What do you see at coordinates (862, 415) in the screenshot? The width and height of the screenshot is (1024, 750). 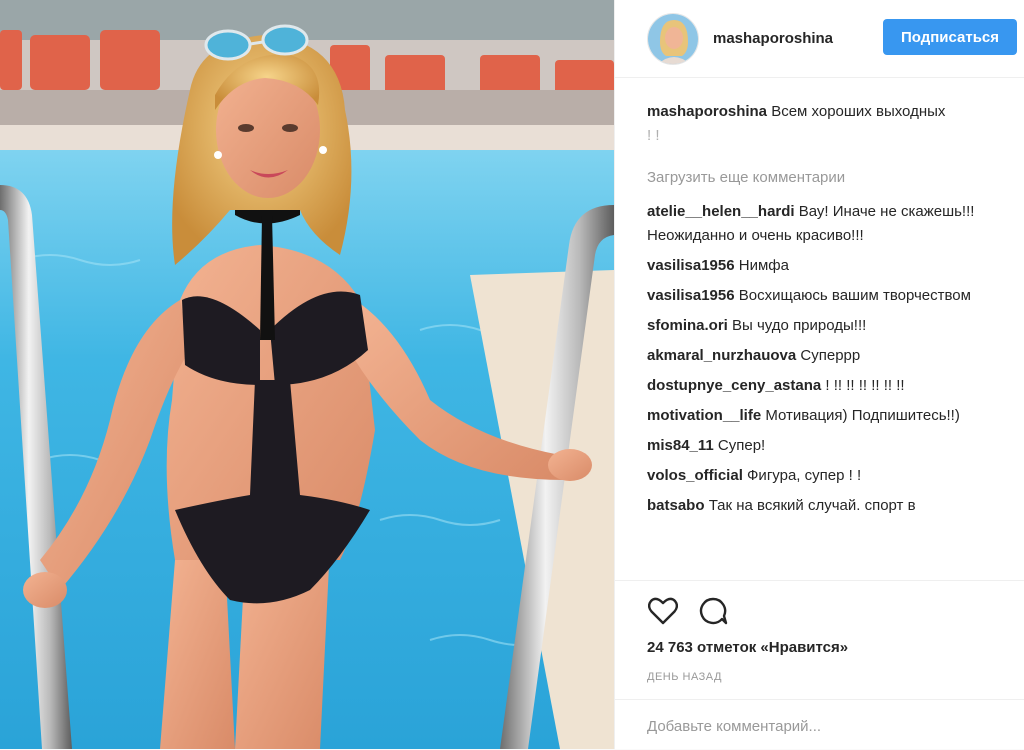 I see `comment-text: Мотивация) Подпишитесь!!)` at bounding box center [862, 415].